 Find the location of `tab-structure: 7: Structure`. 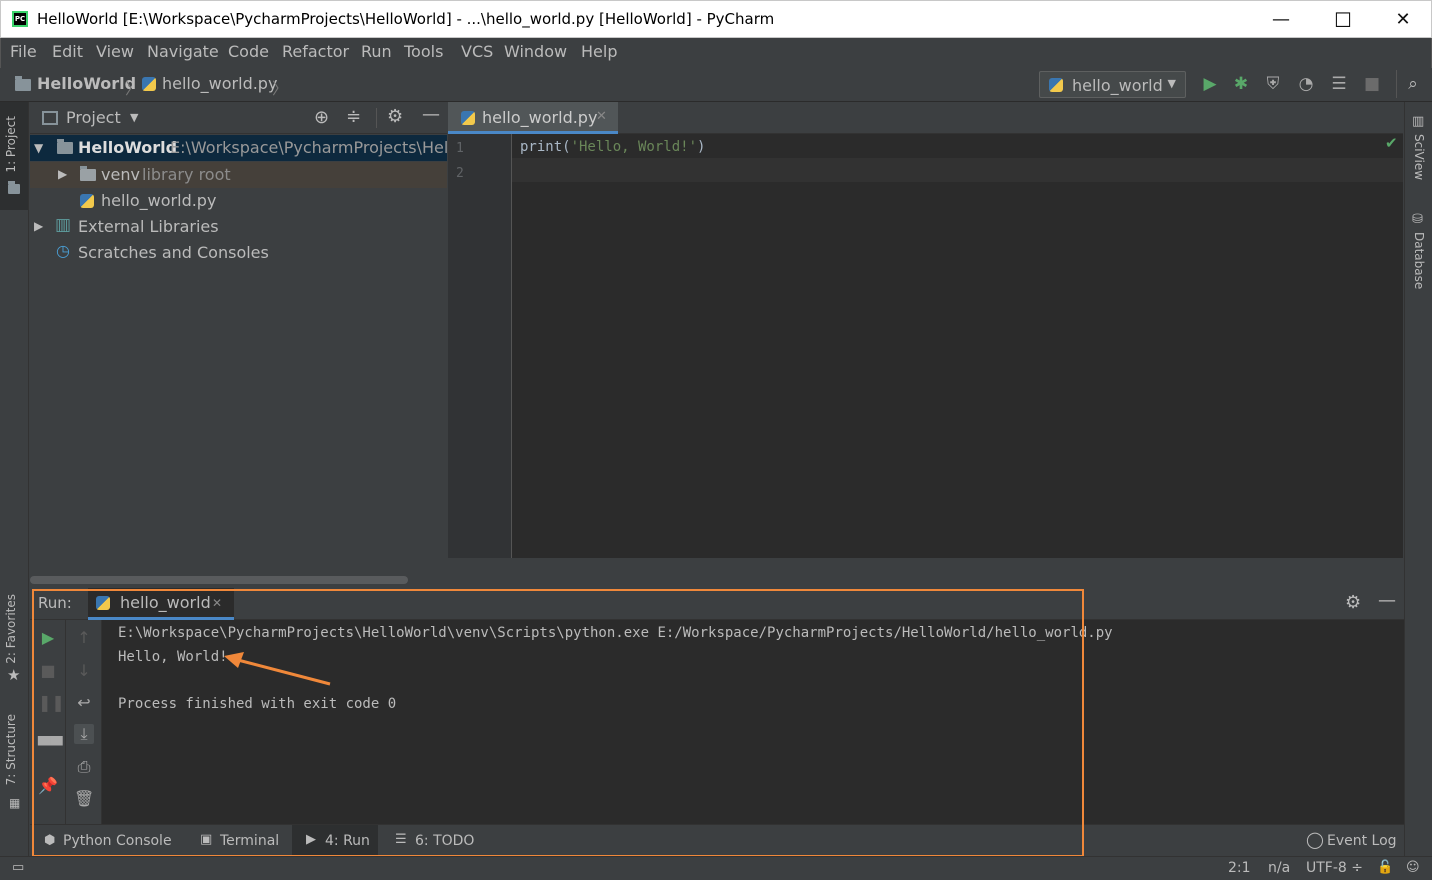

tab-structure: 7: Structure is located at coordinates (11, 749).